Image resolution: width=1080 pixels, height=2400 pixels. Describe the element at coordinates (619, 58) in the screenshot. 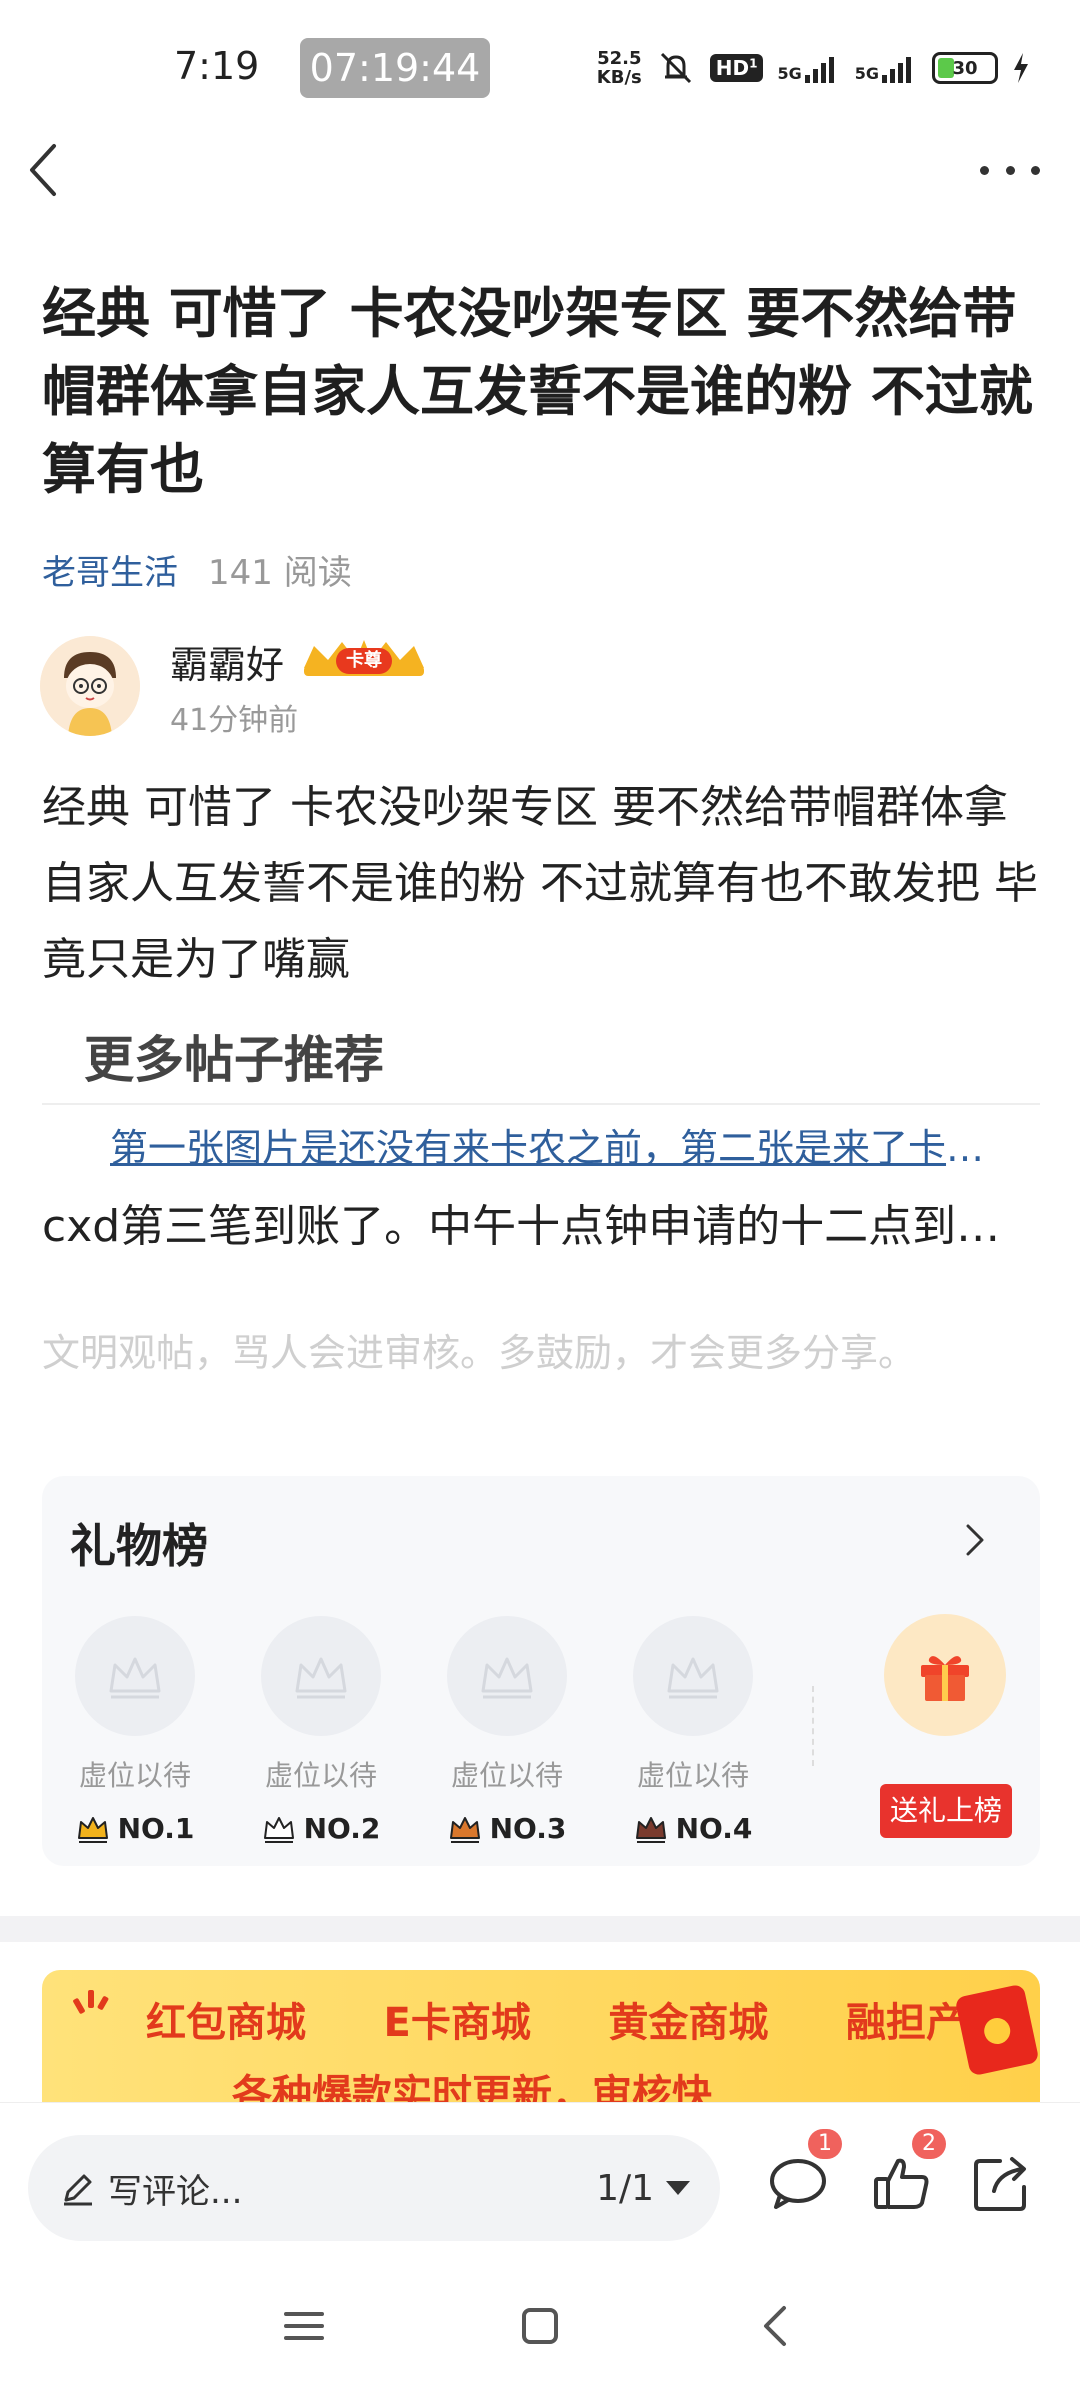

I see `net-speed-value: 52.5` at that location.